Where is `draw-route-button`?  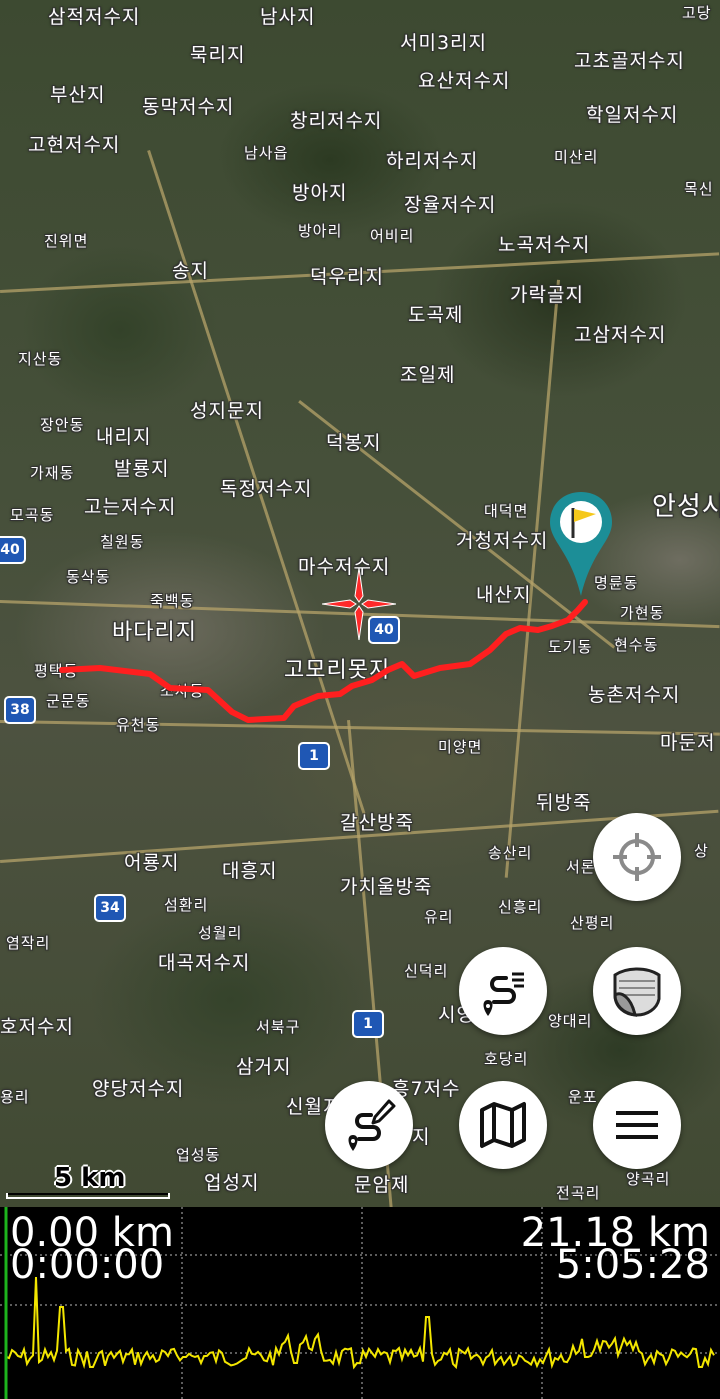 draw-route-button is located at coordinates (369, 1125).